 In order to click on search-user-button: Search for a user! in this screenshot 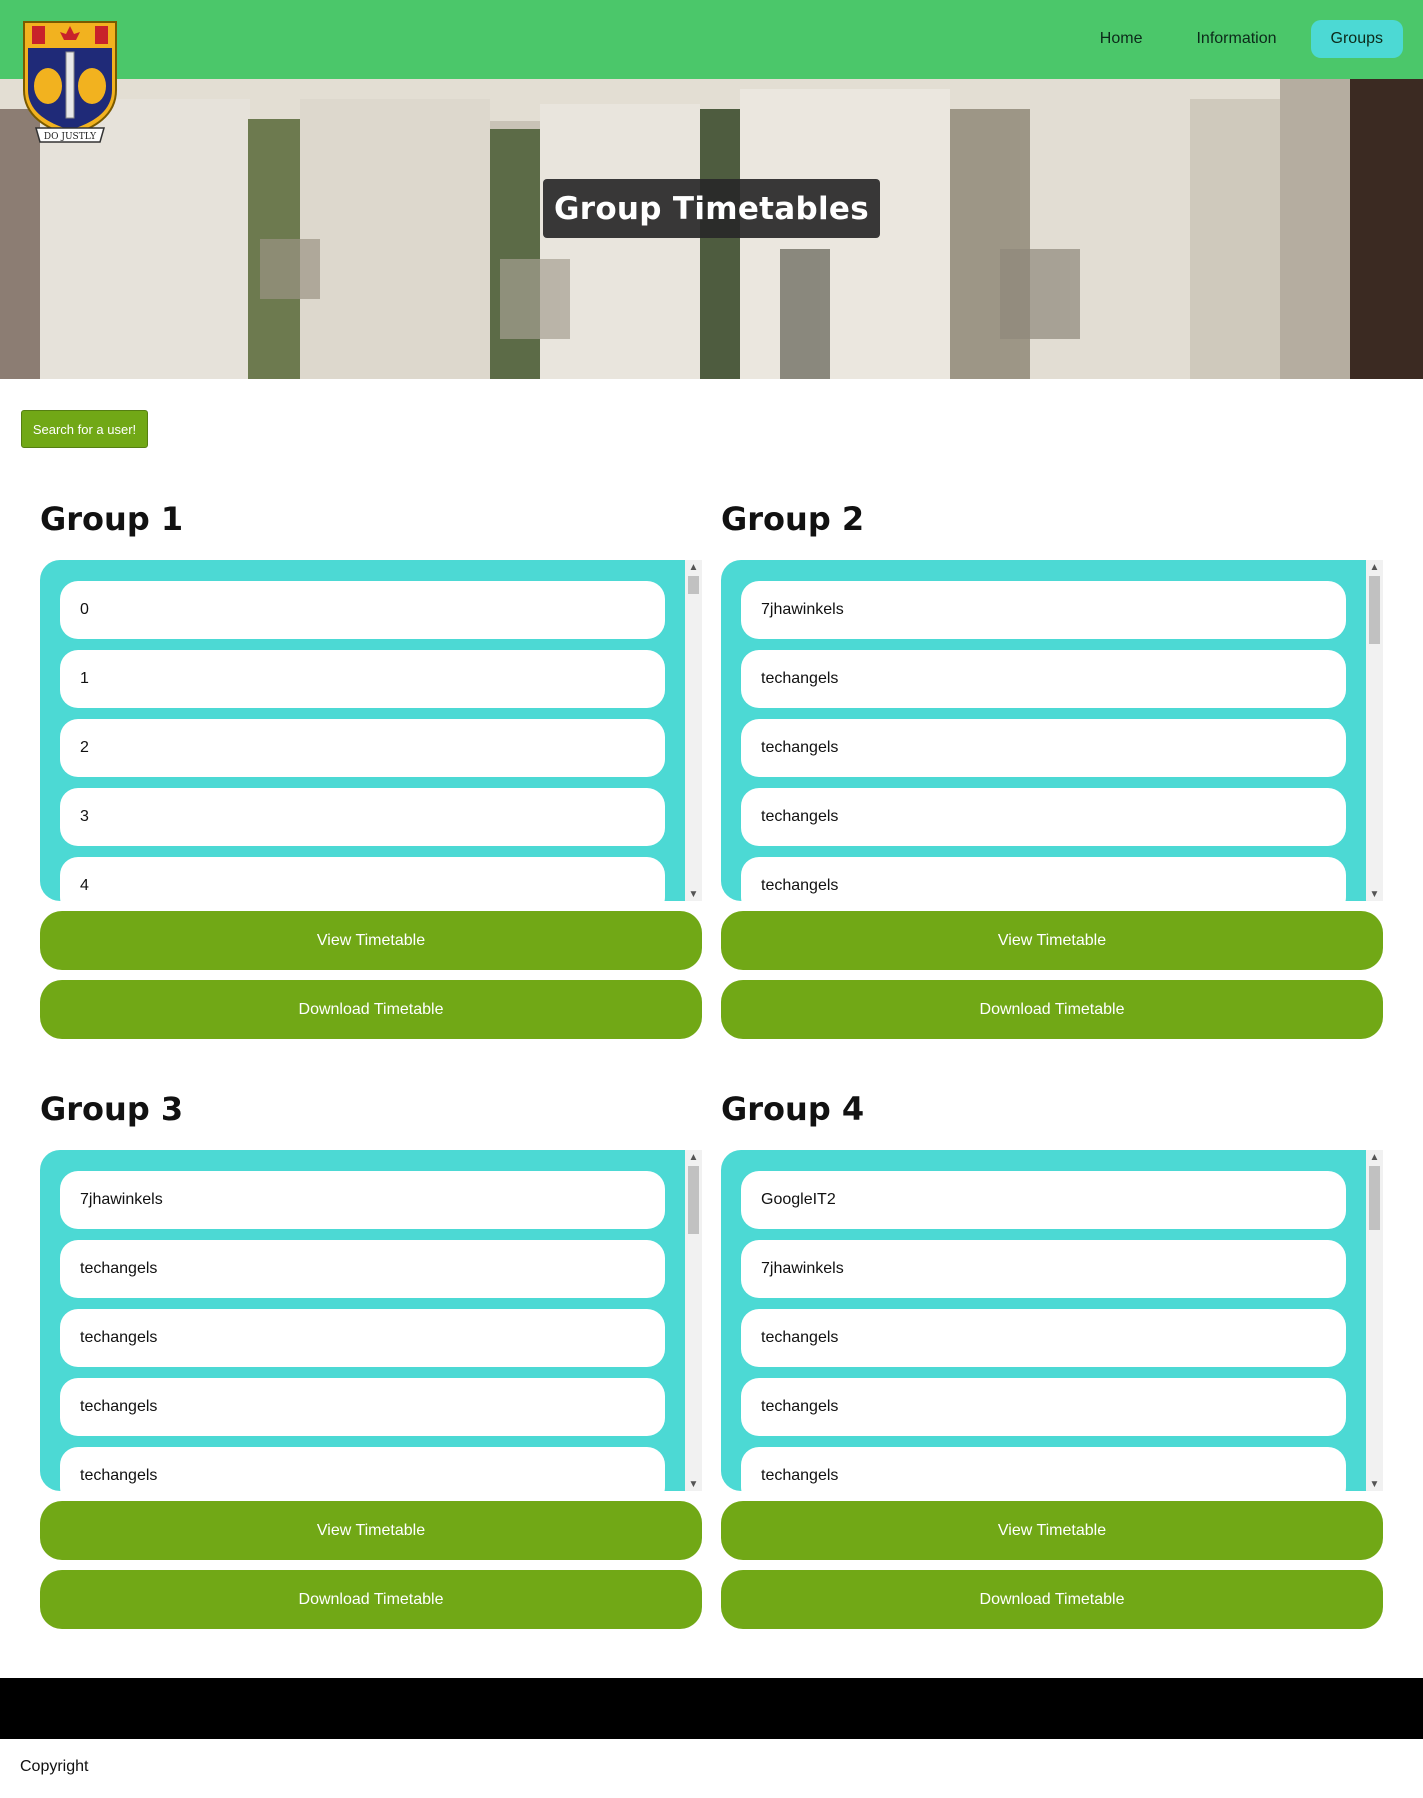, I will do `click(84, 429)`.